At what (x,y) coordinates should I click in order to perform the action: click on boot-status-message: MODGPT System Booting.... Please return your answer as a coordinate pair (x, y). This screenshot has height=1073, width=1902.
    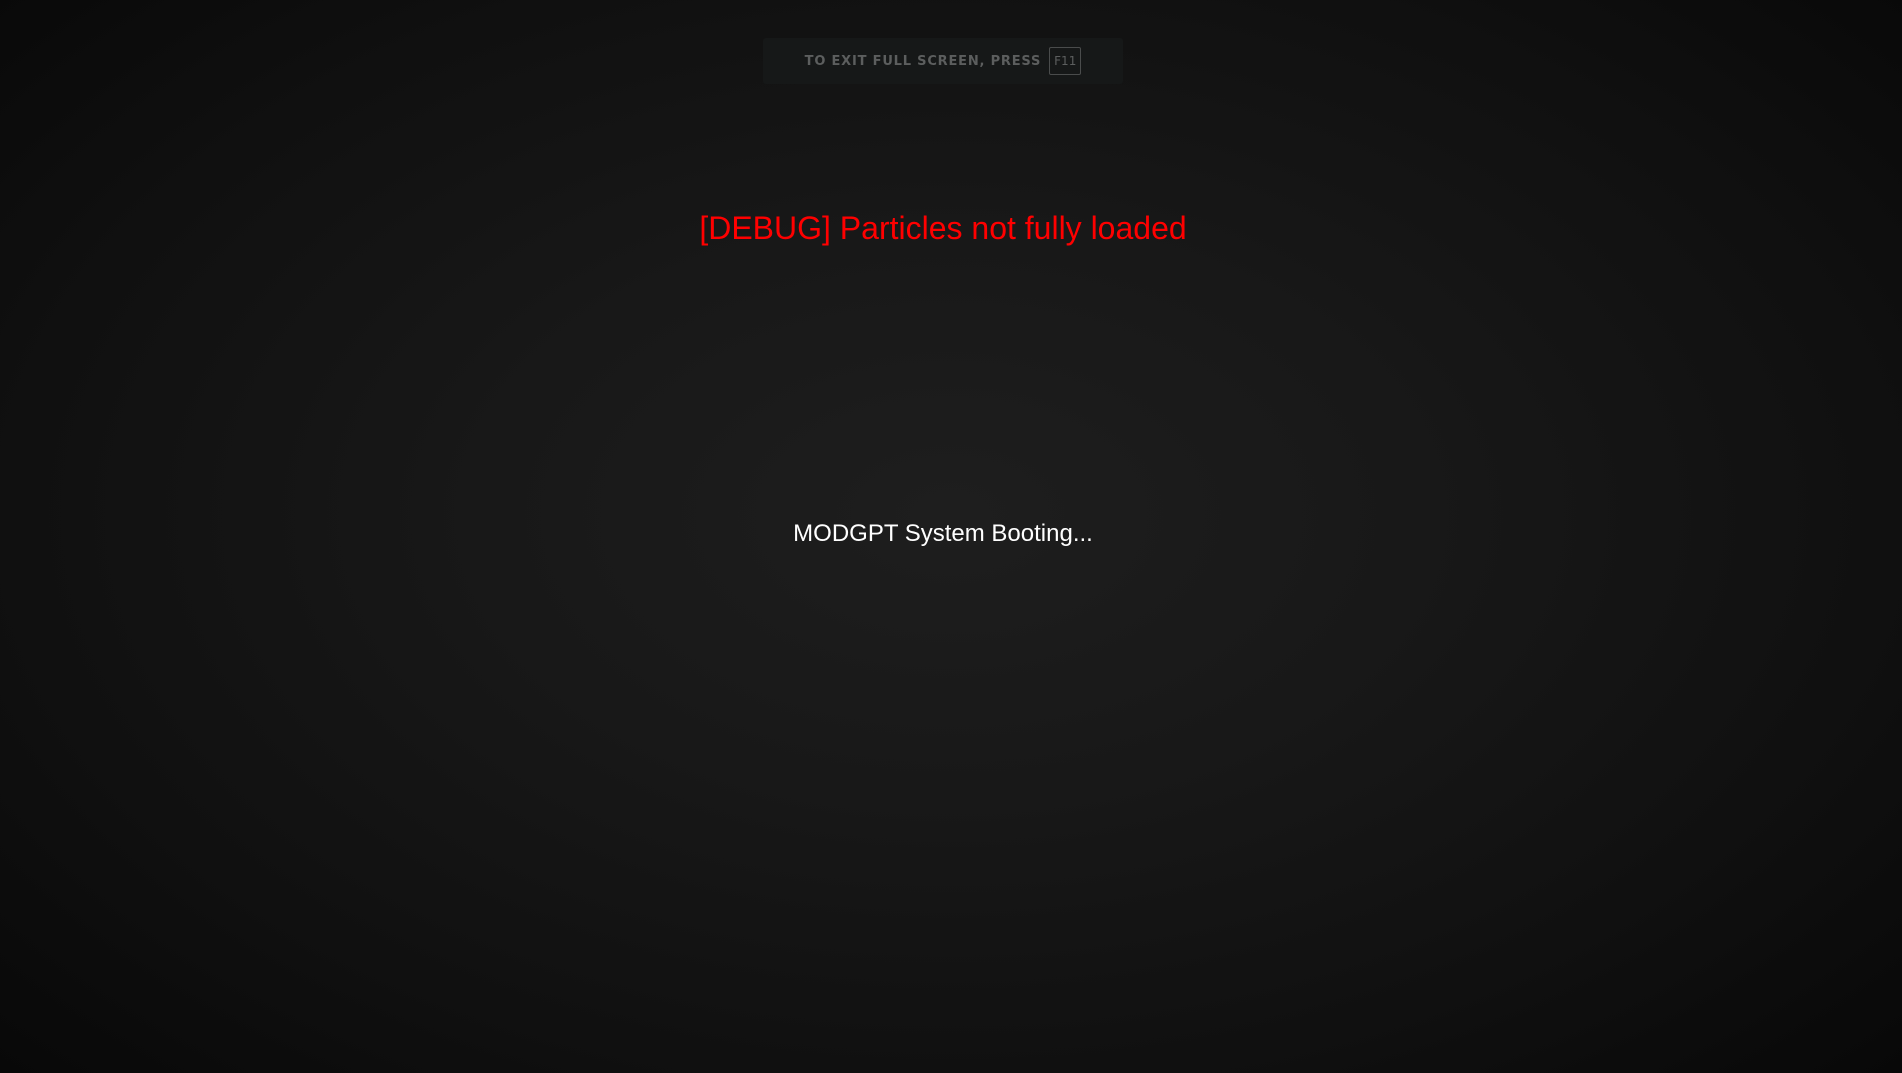
    Looking at the image, I should click on (943, 533).